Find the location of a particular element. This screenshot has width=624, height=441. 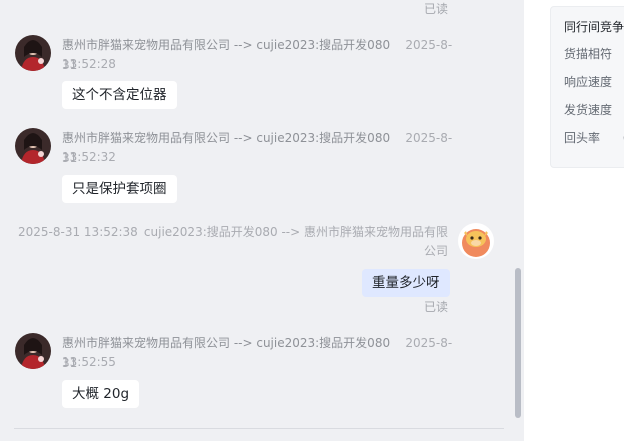

metric-label: 货描相符 is located at coordinates (588, 54).